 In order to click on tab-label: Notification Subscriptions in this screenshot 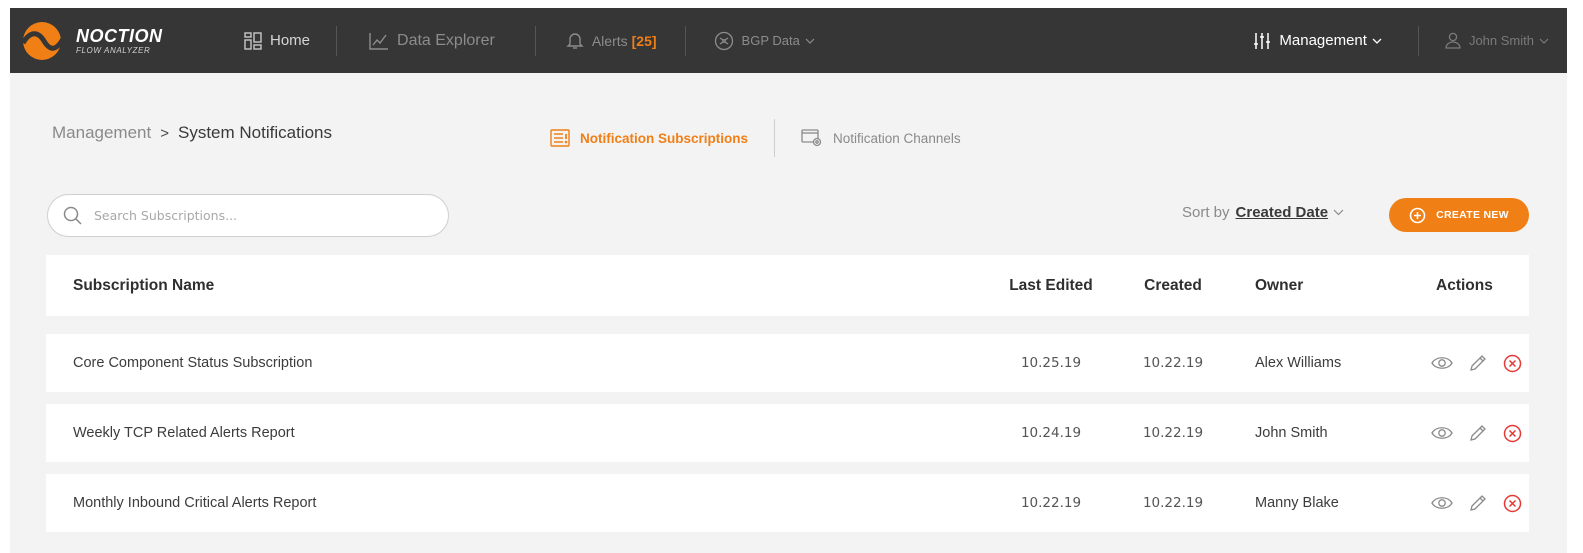, I will do `click(664, 138)`.